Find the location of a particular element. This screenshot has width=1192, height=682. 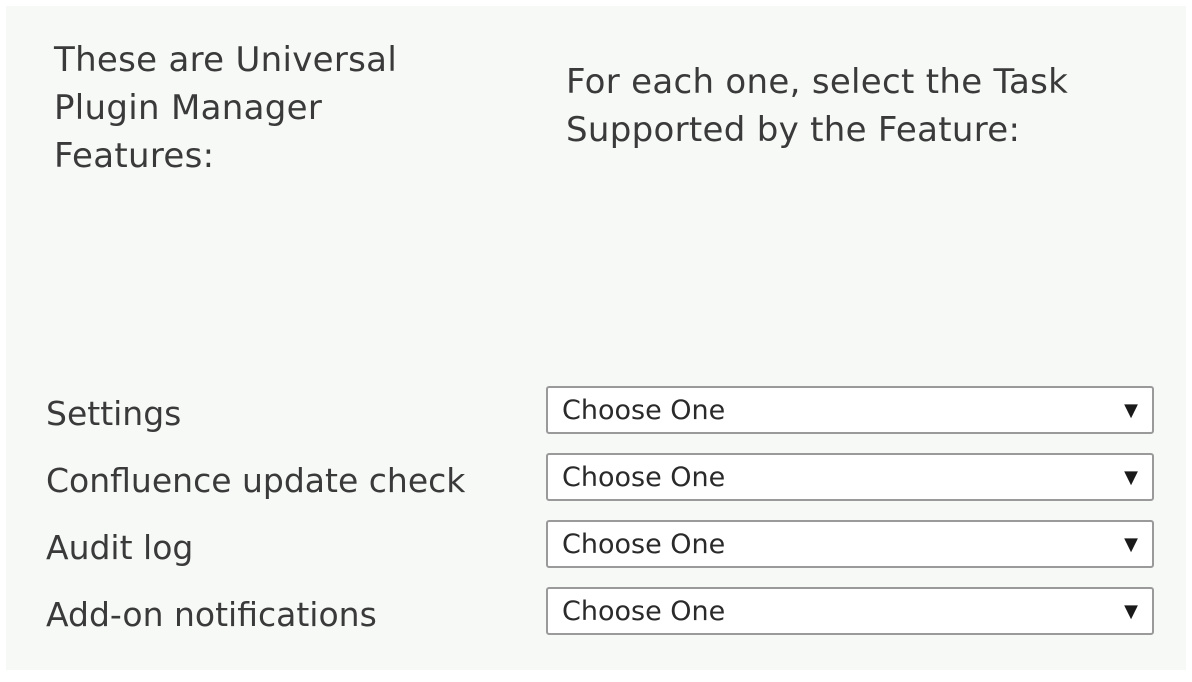

task-select-audit-log: Choose One ▼ is located at coordinates (850, 544).